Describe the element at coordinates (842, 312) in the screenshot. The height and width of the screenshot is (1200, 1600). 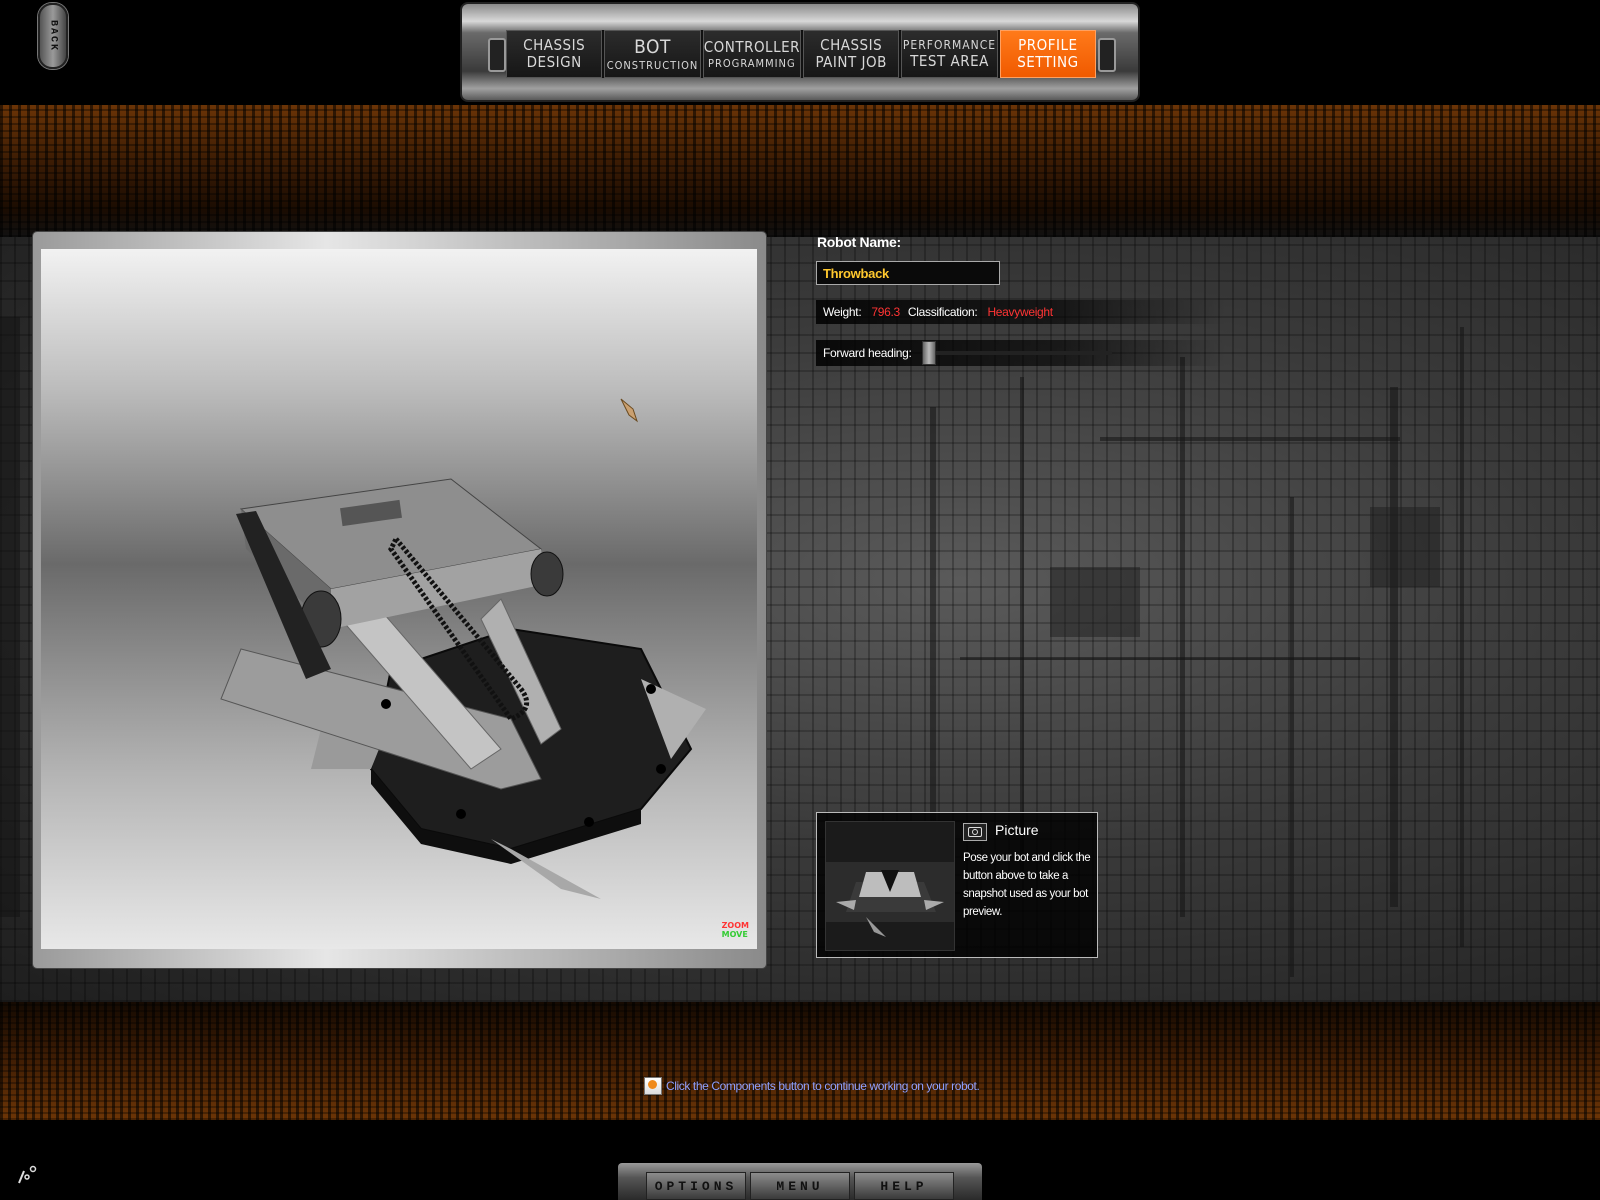
I see `weight-label: Weight:` at that location.